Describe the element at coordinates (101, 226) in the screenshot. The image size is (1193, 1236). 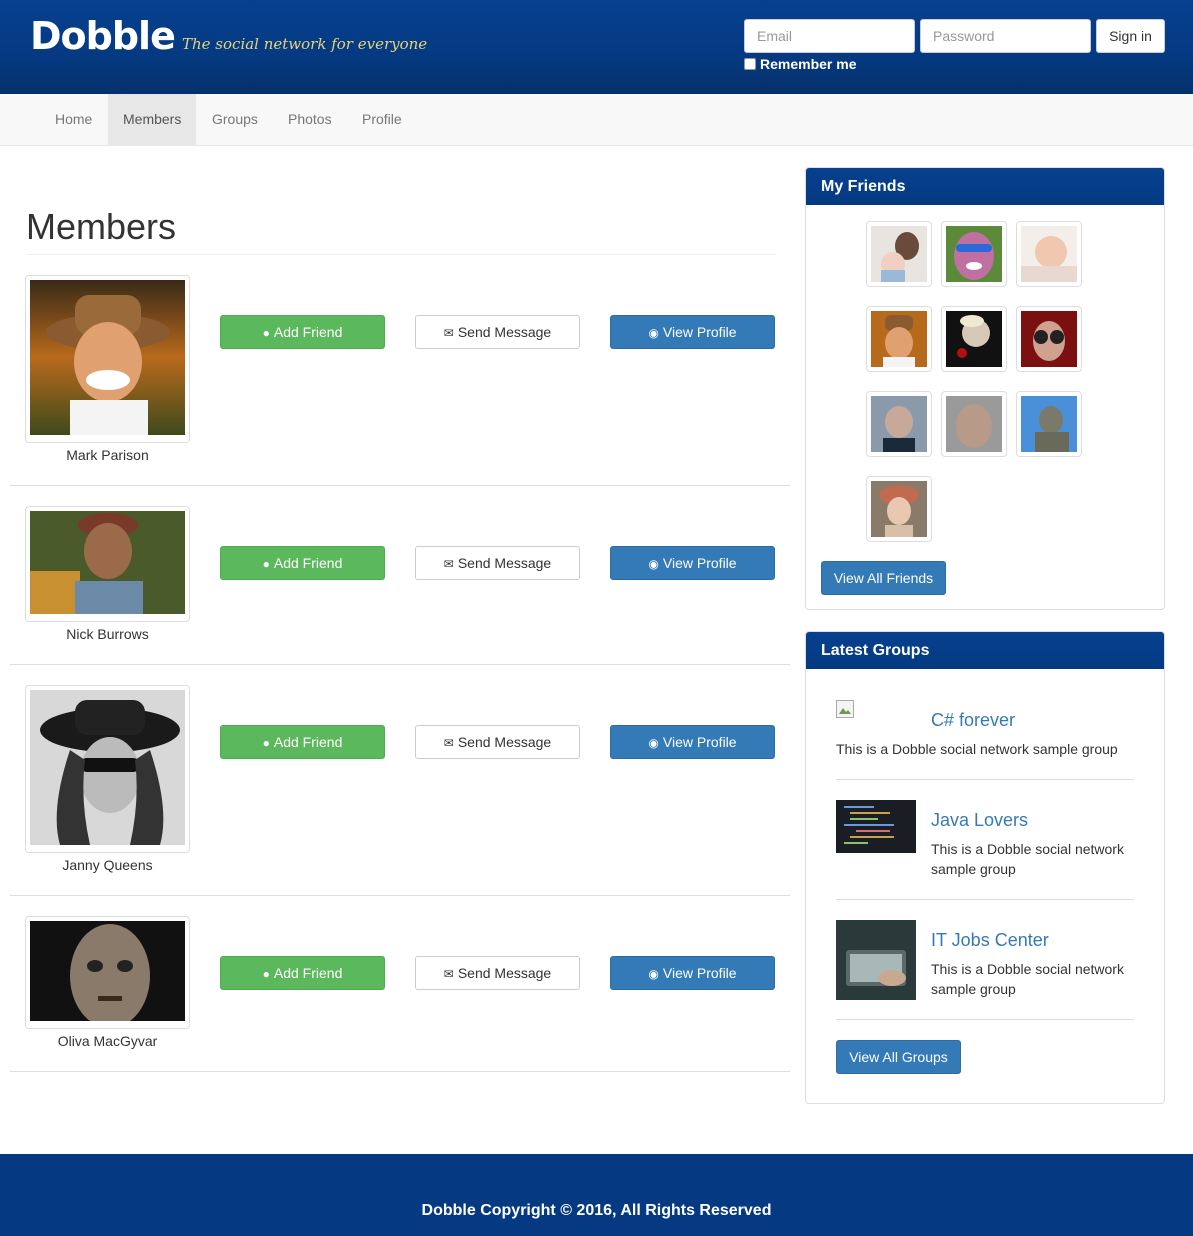
I see `page-title: Members` at that location.